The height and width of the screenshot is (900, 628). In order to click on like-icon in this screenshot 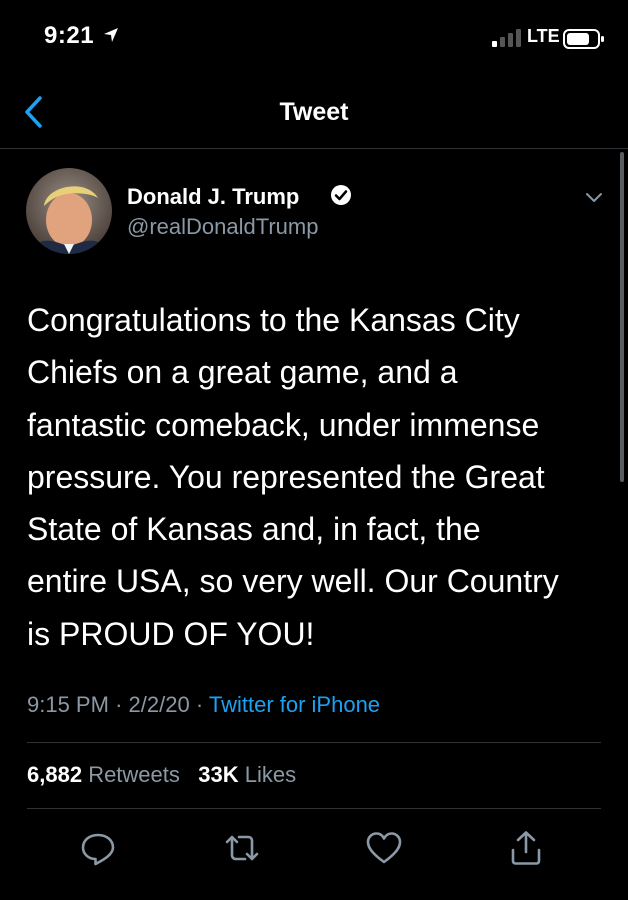, I will do `click(384, 848)`.